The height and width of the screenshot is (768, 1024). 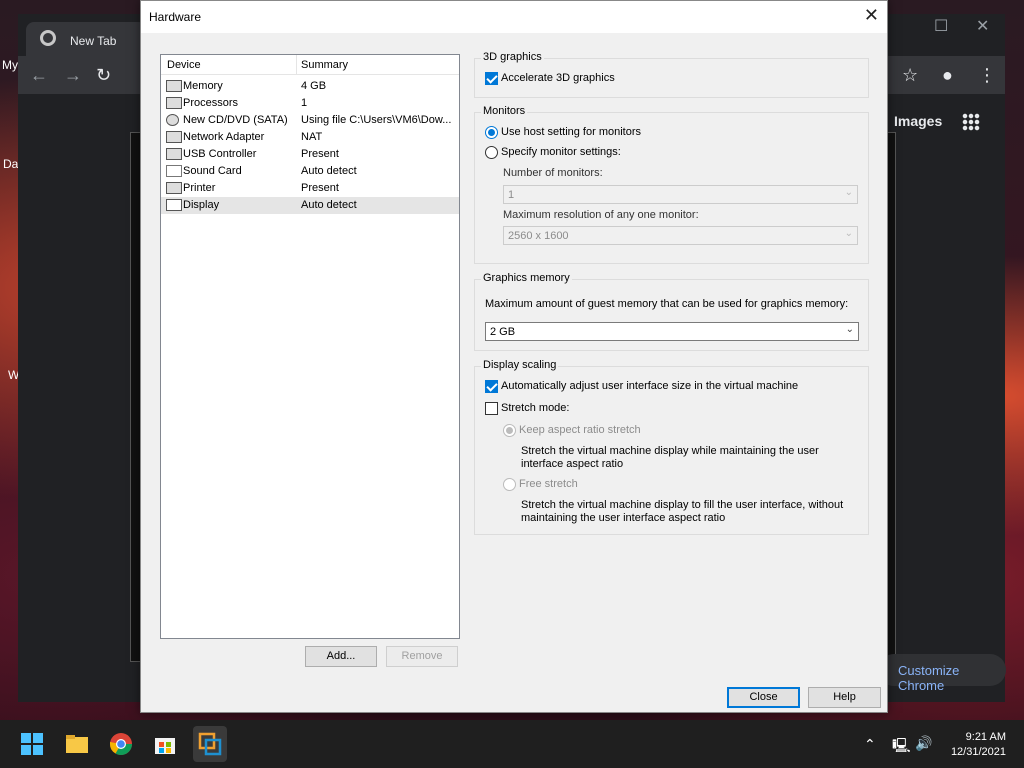 What do you see at coordinates (491, 78) in the screenshot?
I see `accelerate-3d-checkbox` at bounding box center [491, 78].